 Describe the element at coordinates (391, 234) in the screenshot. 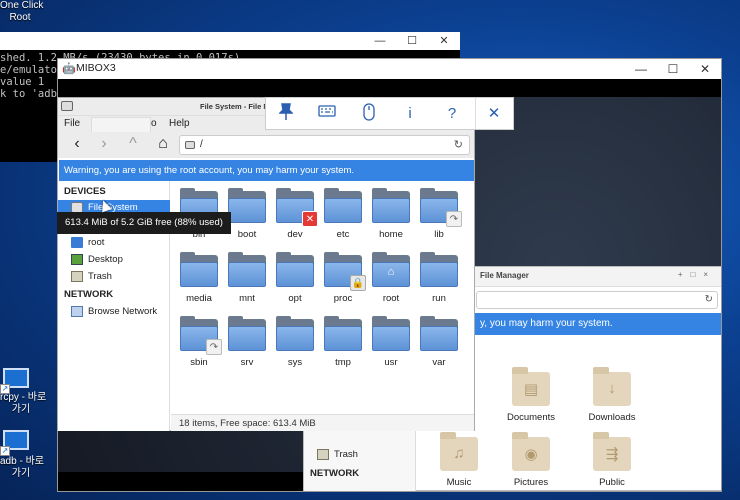

I see `folder-name: home` at that location.